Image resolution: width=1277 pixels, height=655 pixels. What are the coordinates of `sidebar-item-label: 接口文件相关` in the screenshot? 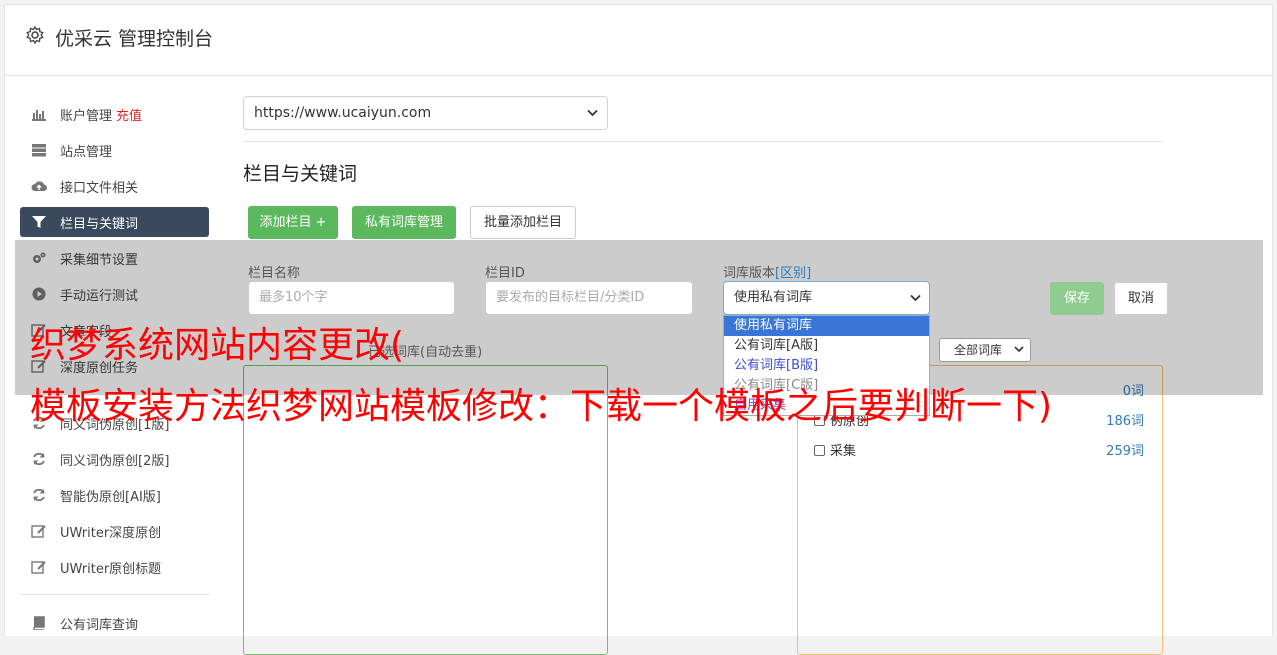 It's located at (99, 188).